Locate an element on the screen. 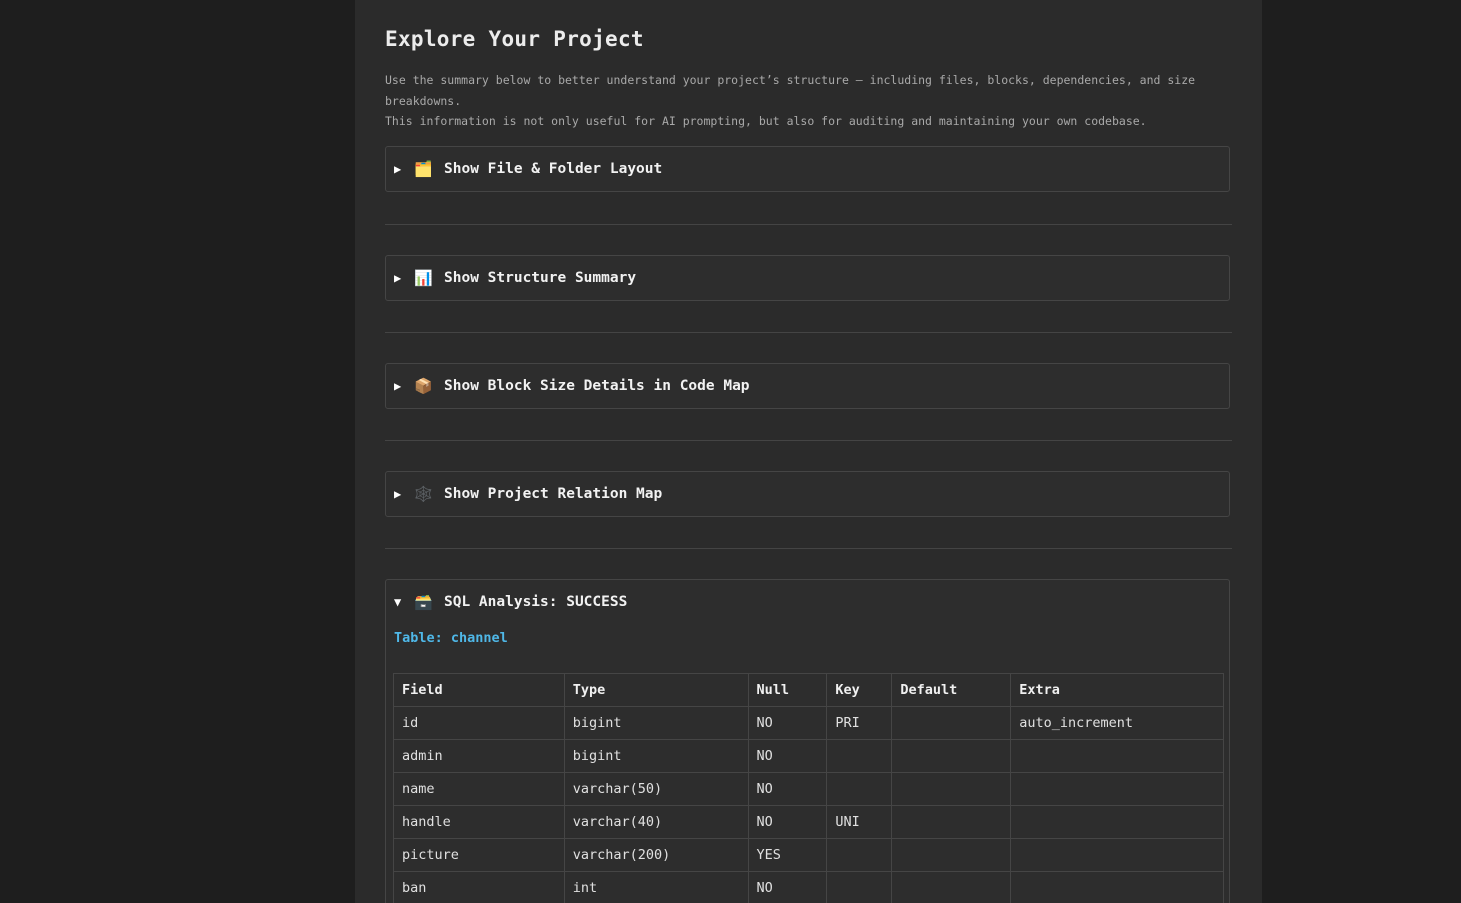 This screenshot has height=903, width=1461. relation-map-icon: 🕸️ is located at coordinates (423, 494).